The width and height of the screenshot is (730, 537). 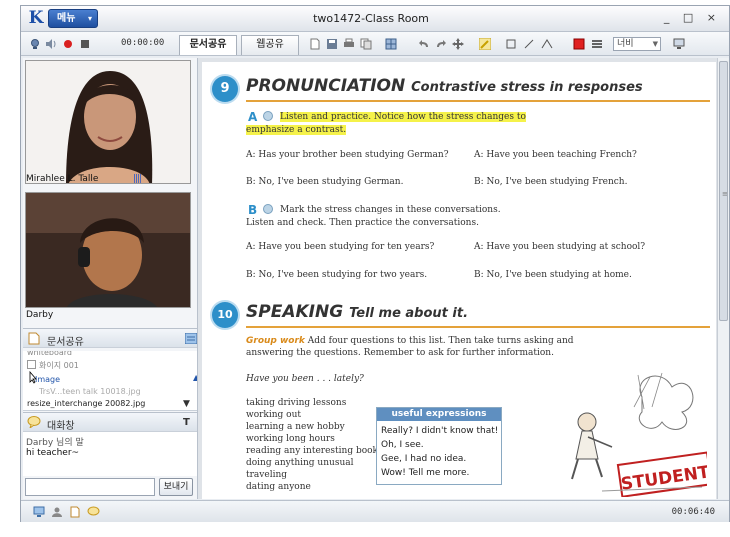 I want to click on tab-doc-share: 문서공유, so click(x=208, y=45).